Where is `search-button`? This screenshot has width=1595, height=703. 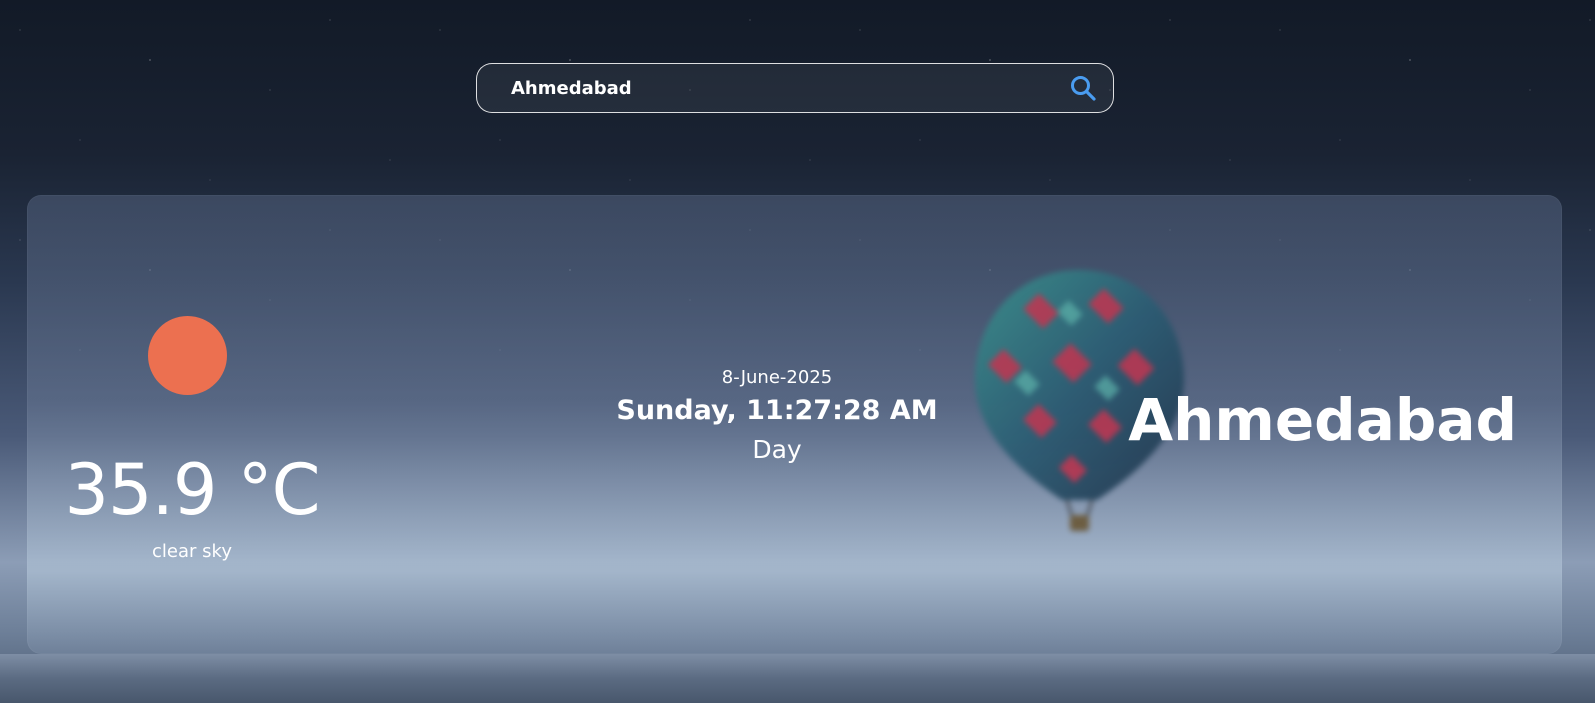 search-button is located at coordinates (1083, 88).